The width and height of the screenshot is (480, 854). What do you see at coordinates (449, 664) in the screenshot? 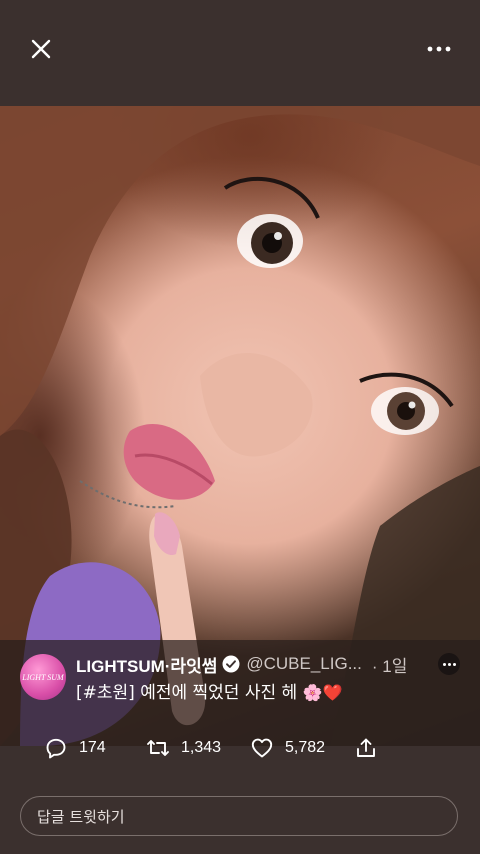
I see `tweet-more-button` at bounding box center [449, 664].